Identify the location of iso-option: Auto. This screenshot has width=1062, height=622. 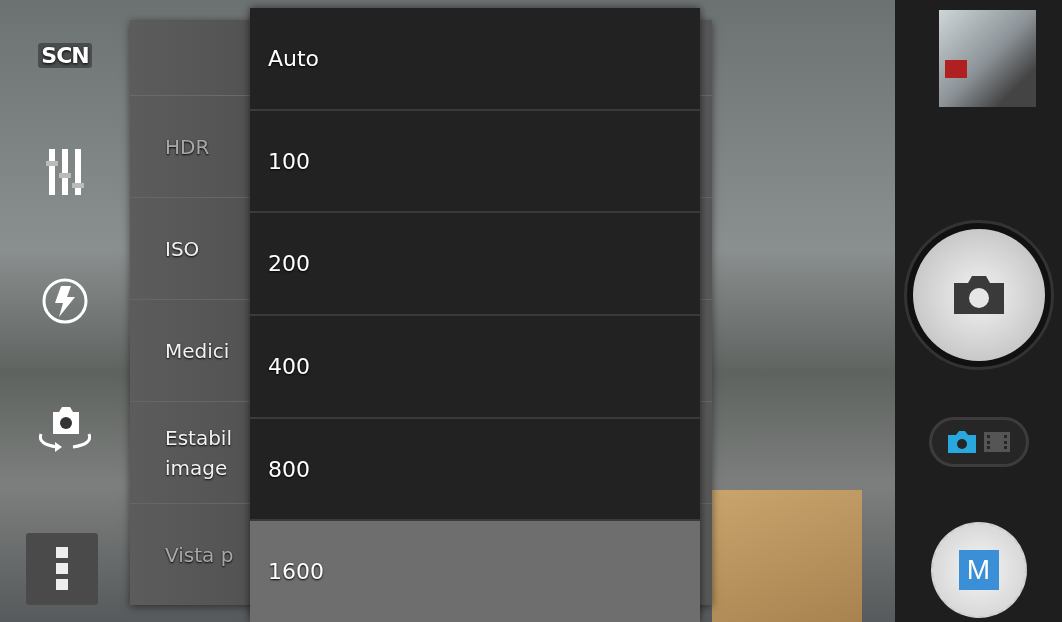
(475, 59).